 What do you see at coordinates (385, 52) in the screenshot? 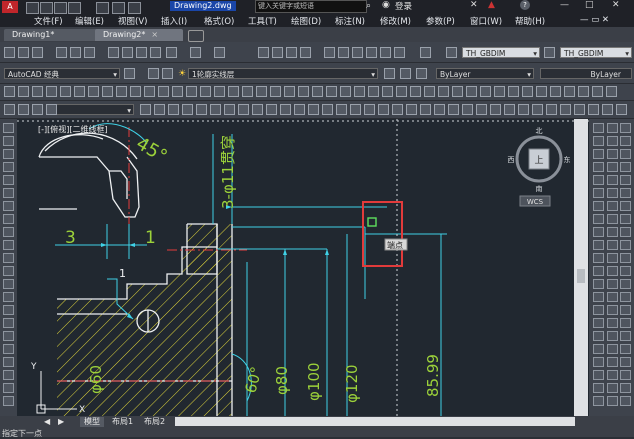
I see `markup-icon` at bounding box center [385, 52].